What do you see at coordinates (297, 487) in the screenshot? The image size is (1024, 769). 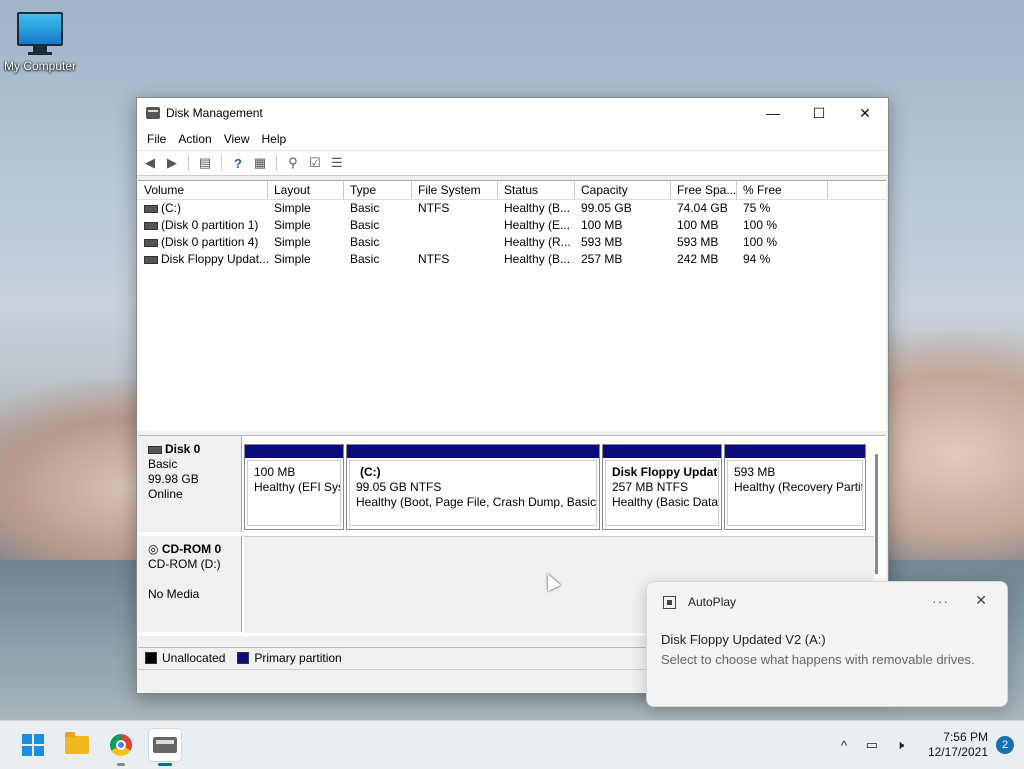 I see `partition-status: Healthy (EFI Syst` at bounding box center [297, 487].